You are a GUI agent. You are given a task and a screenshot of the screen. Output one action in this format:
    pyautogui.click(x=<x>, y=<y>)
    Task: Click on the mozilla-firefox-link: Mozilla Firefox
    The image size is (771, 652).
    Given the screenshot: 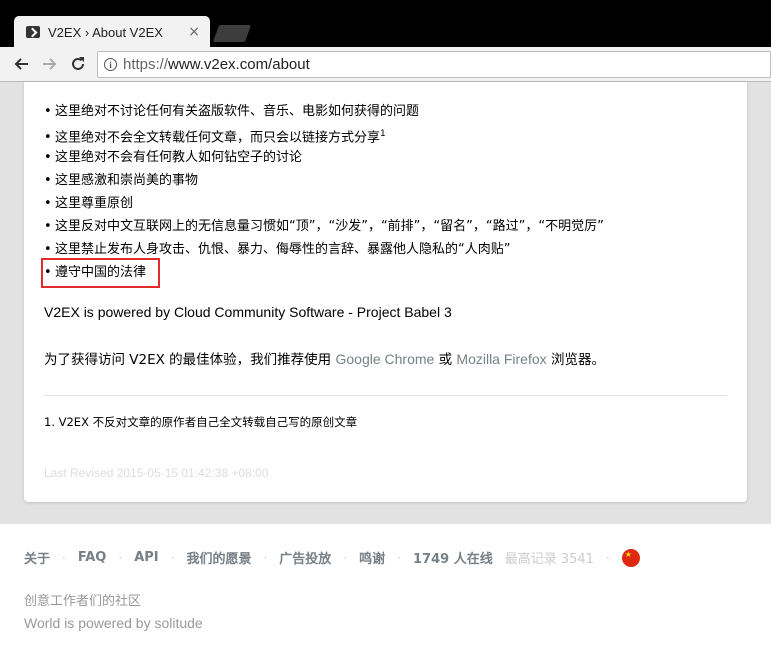 What is the action you would take?
    pyautogui.click(x=501, y=359)
    